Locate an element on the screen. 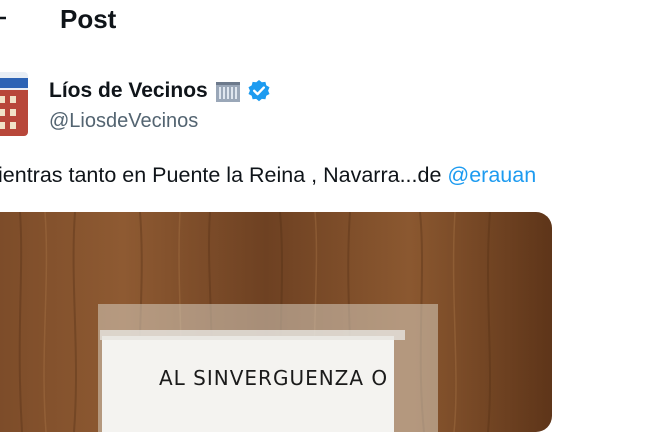 The height and width of the screenshot is (432, 648). avatar is located at coordinates (14, 104).